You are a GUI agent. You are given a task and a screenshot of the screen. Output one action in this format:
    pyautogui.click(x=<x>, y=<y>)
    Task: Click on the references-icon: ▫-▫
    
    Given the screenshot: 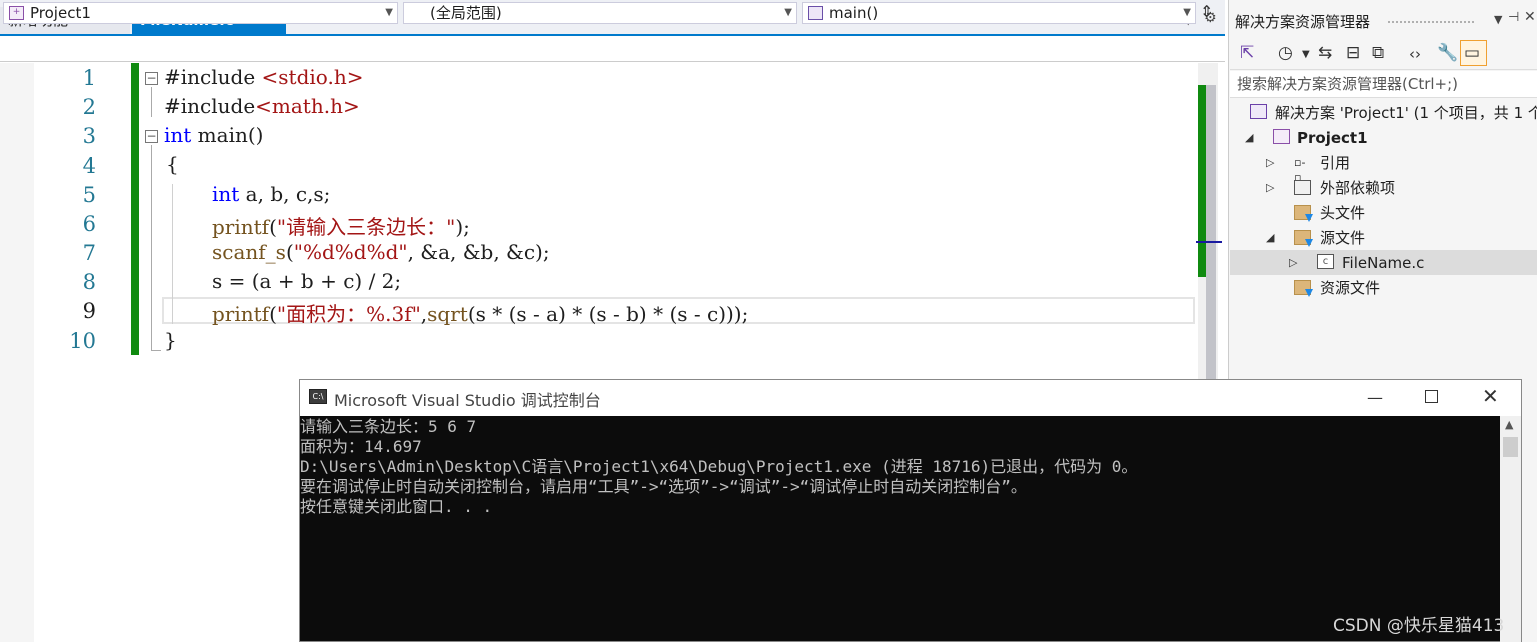 What is the action you would take?
    pyautogui.click(x=1300, y=170)
    